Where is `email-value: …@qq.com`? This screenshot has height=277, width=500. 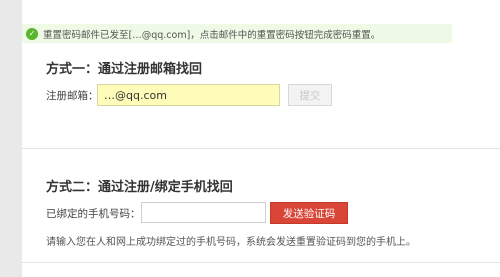 email-value: …@qq.com is located at coordinates (135, 95).